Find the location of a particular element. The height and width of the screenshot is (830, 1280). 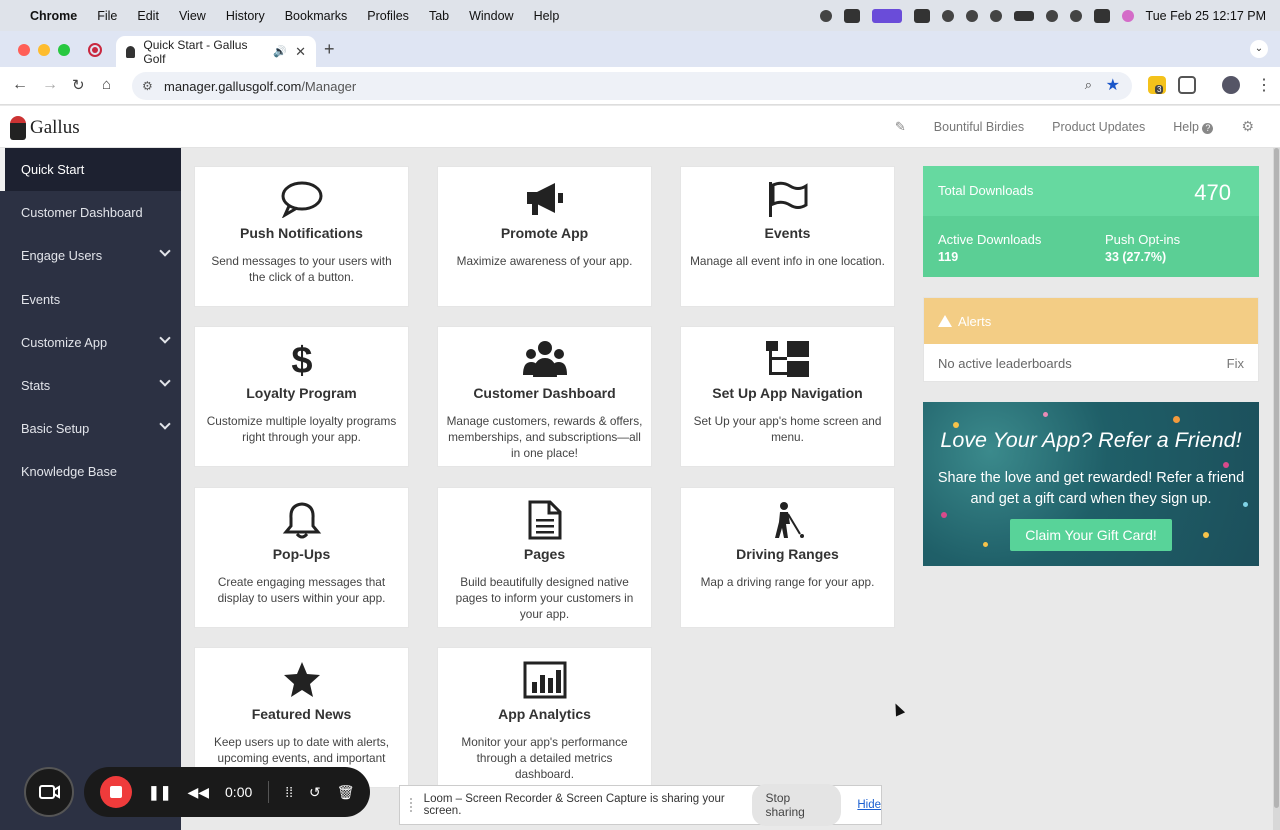

tab-search-chevron-icon: ⌄ is located at coordinates (1259, 49).